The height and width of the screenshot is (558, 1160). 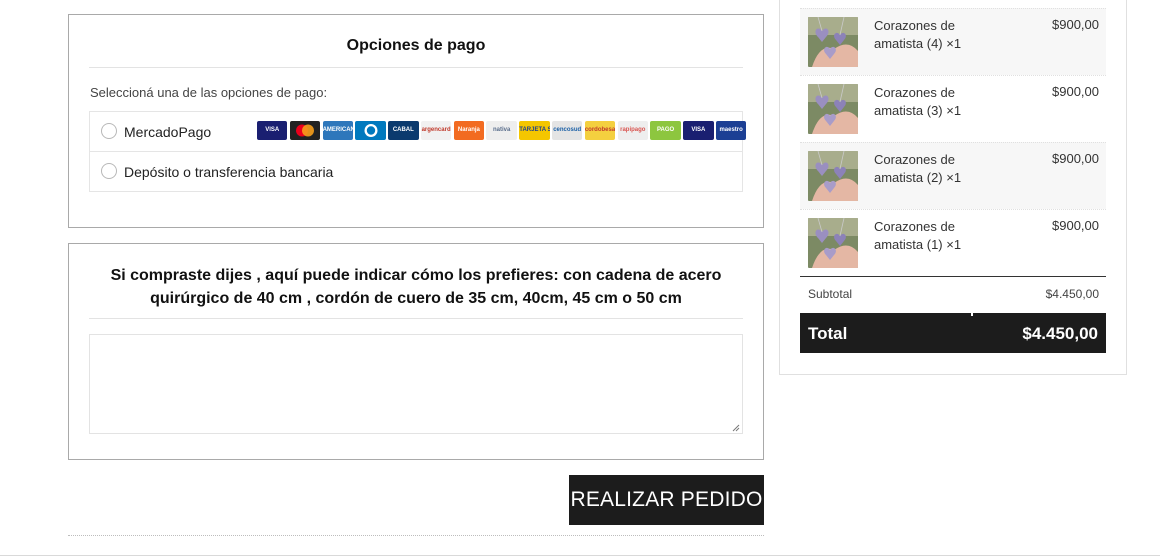 I want to click on payment-instruction: Seleccioná una de las opciones de pago:, so click(x=209, y=92).